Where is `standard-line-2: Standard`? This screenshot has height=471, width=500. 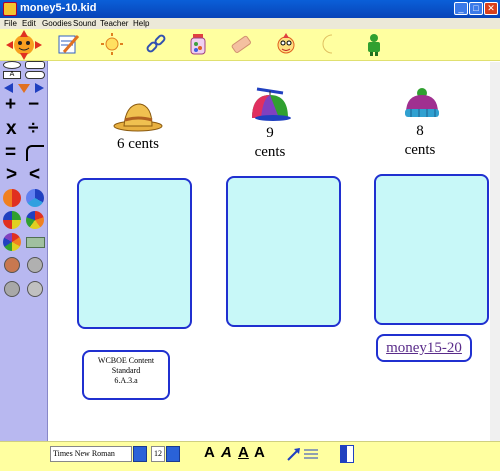
standard-line-2: Standard is located at coordinates (126, 370).